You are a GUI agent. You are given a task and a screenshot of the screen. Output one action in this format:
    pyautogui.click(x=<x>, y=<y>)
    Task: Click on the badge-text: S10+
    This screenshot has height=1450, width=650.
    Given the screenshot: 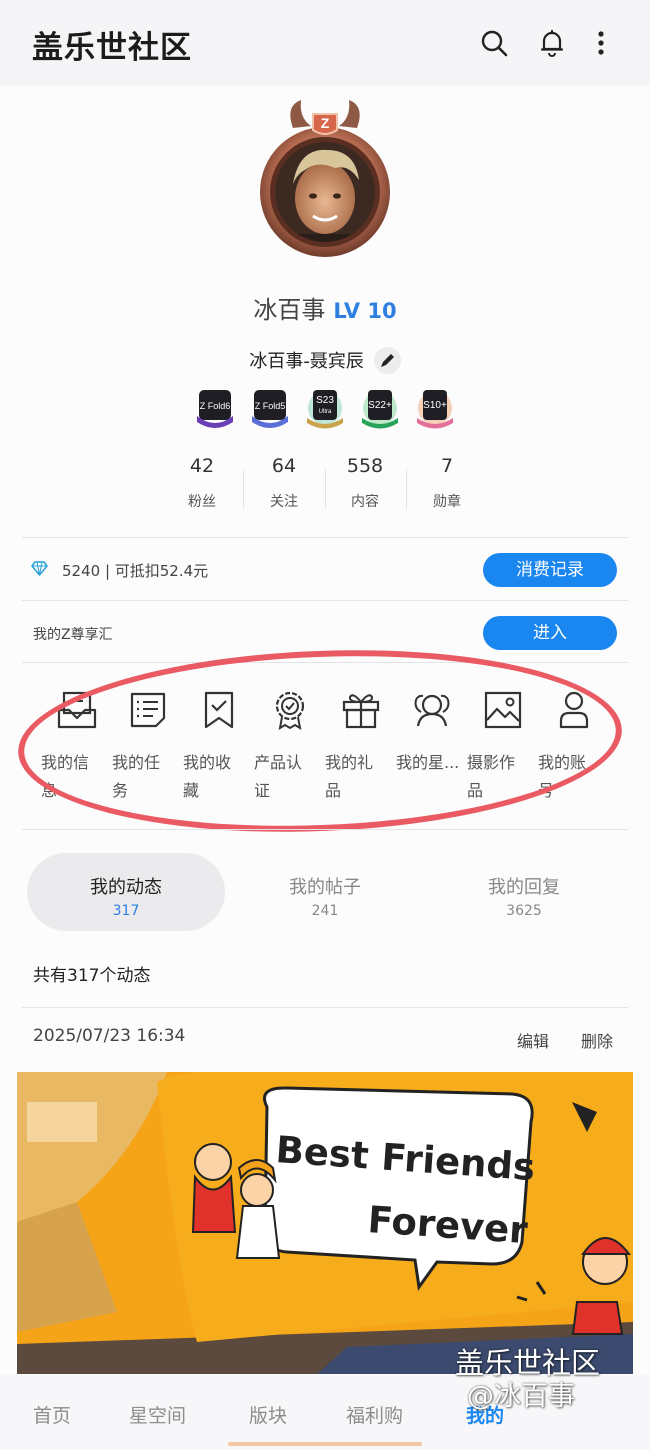 What is the action you would take?
    pyautogui.click(x=435, y=405)
    